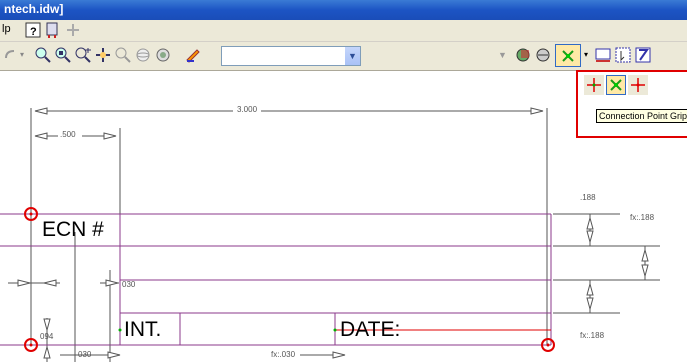  I want to click on center-point-grip-icon, so click(594, 85).